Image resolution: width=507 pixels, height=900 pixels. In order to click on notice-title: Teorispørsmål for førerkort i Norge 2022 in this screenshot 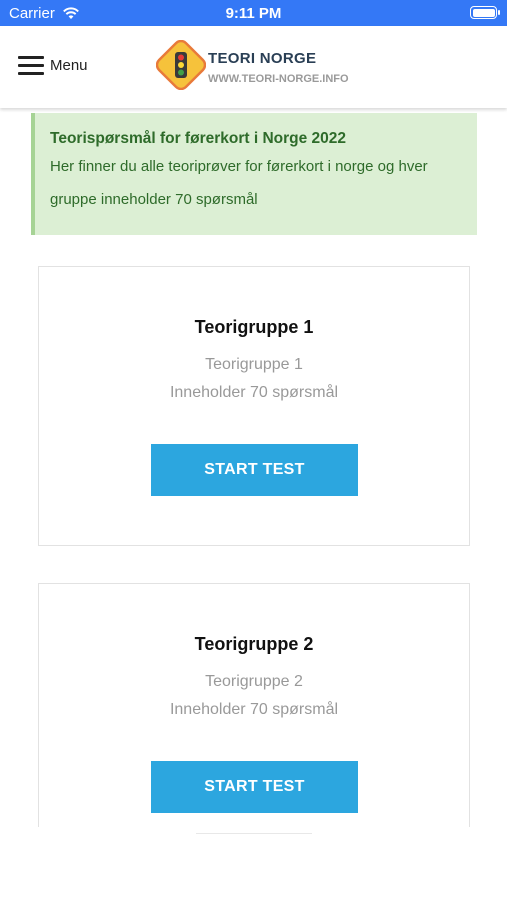, I will do `click(198, 138)`.